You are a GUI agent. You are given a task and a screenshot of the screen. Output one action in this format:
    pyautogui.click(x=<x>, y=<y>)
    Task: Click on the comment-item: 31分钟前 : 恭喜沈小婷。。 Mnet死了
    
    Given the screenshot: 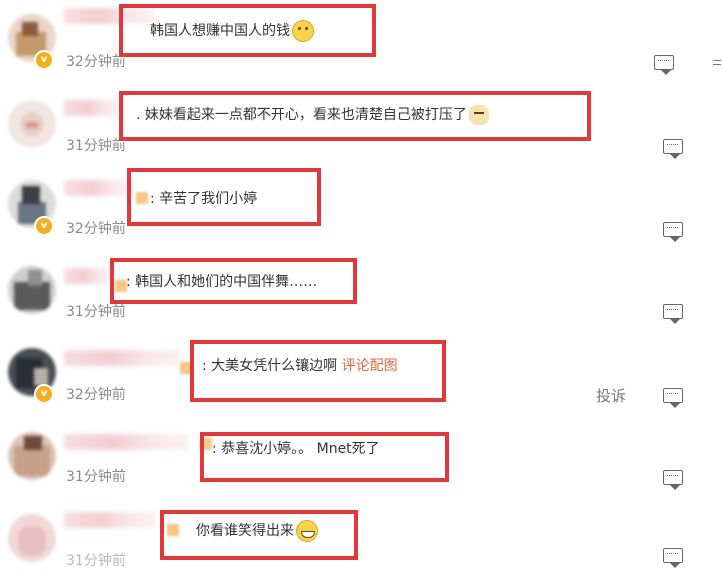 What is the action you would take?
    pyautogui.click(x=361, y=462)
    